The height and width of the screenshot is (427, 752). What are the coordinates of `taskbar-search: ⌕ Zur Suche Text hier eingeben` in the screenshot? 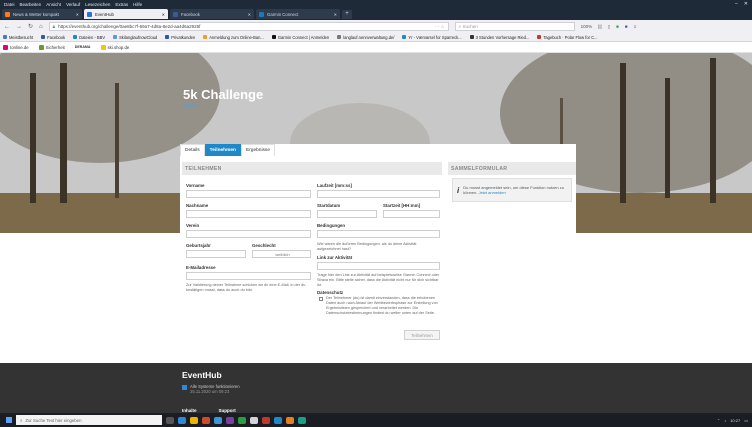 It's located at (89, 420).